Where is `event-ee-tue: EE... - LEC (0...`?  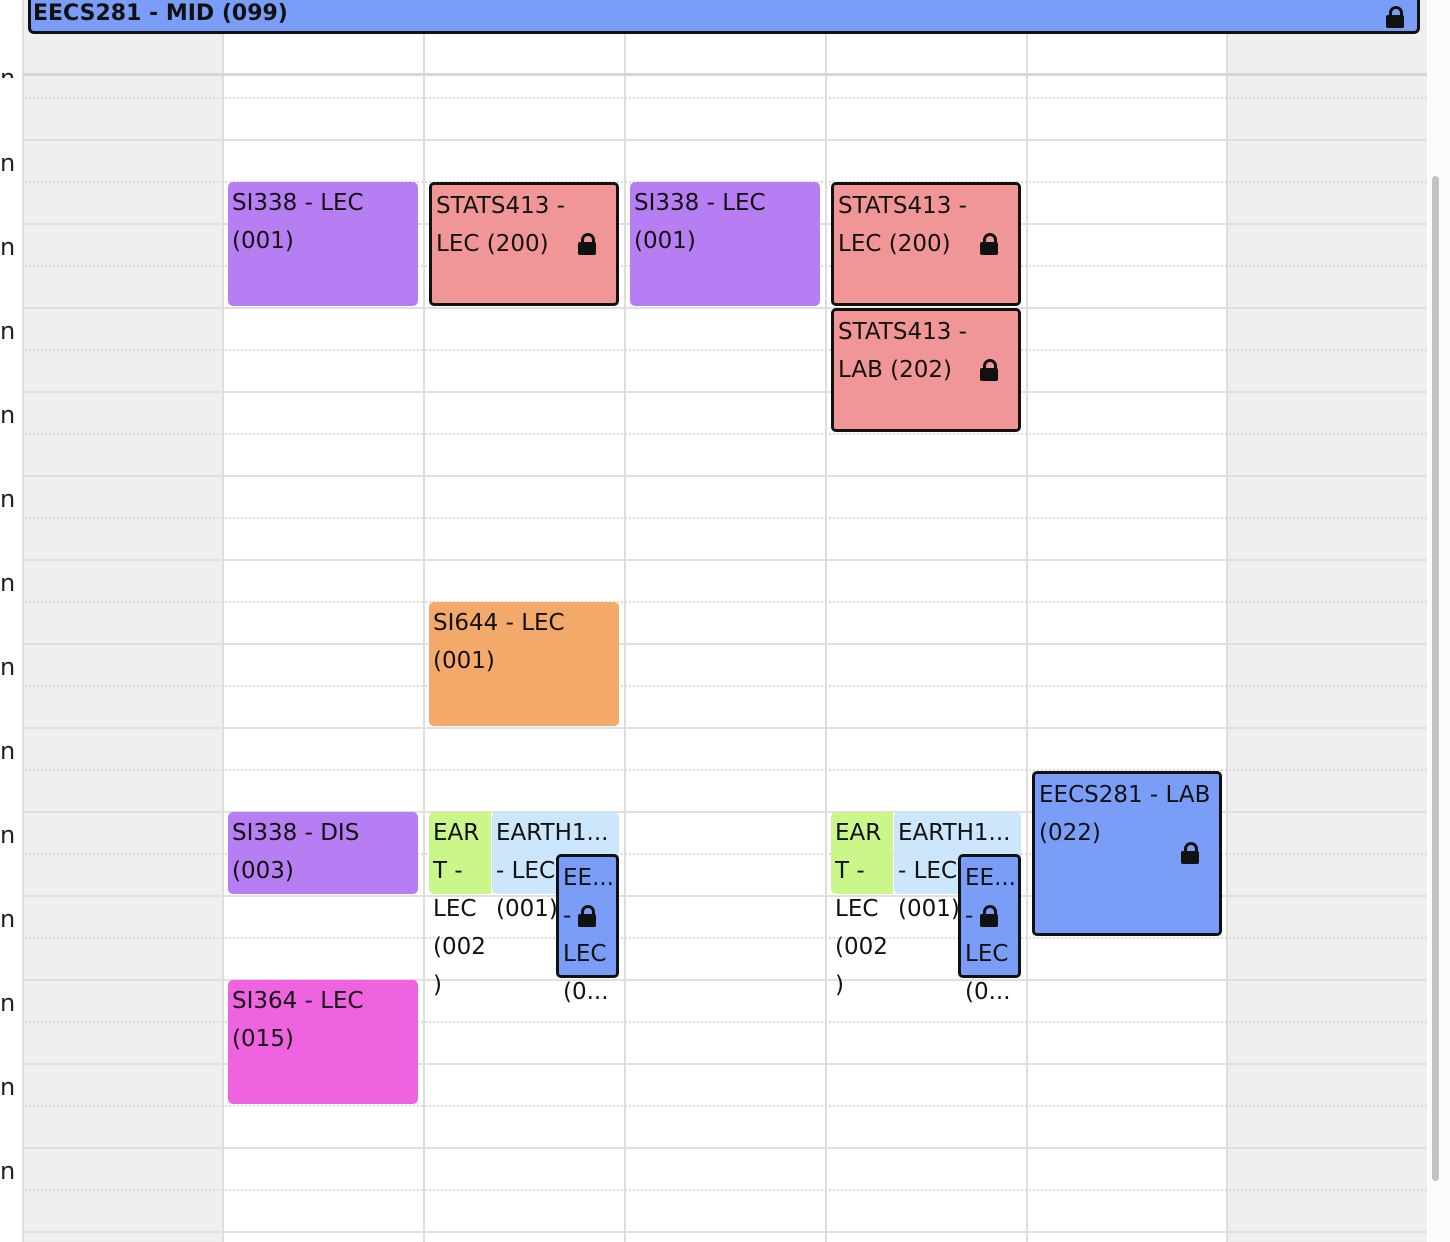
event-ee-tue: EE... - LEC (0... is located at coordinates (587, 929).